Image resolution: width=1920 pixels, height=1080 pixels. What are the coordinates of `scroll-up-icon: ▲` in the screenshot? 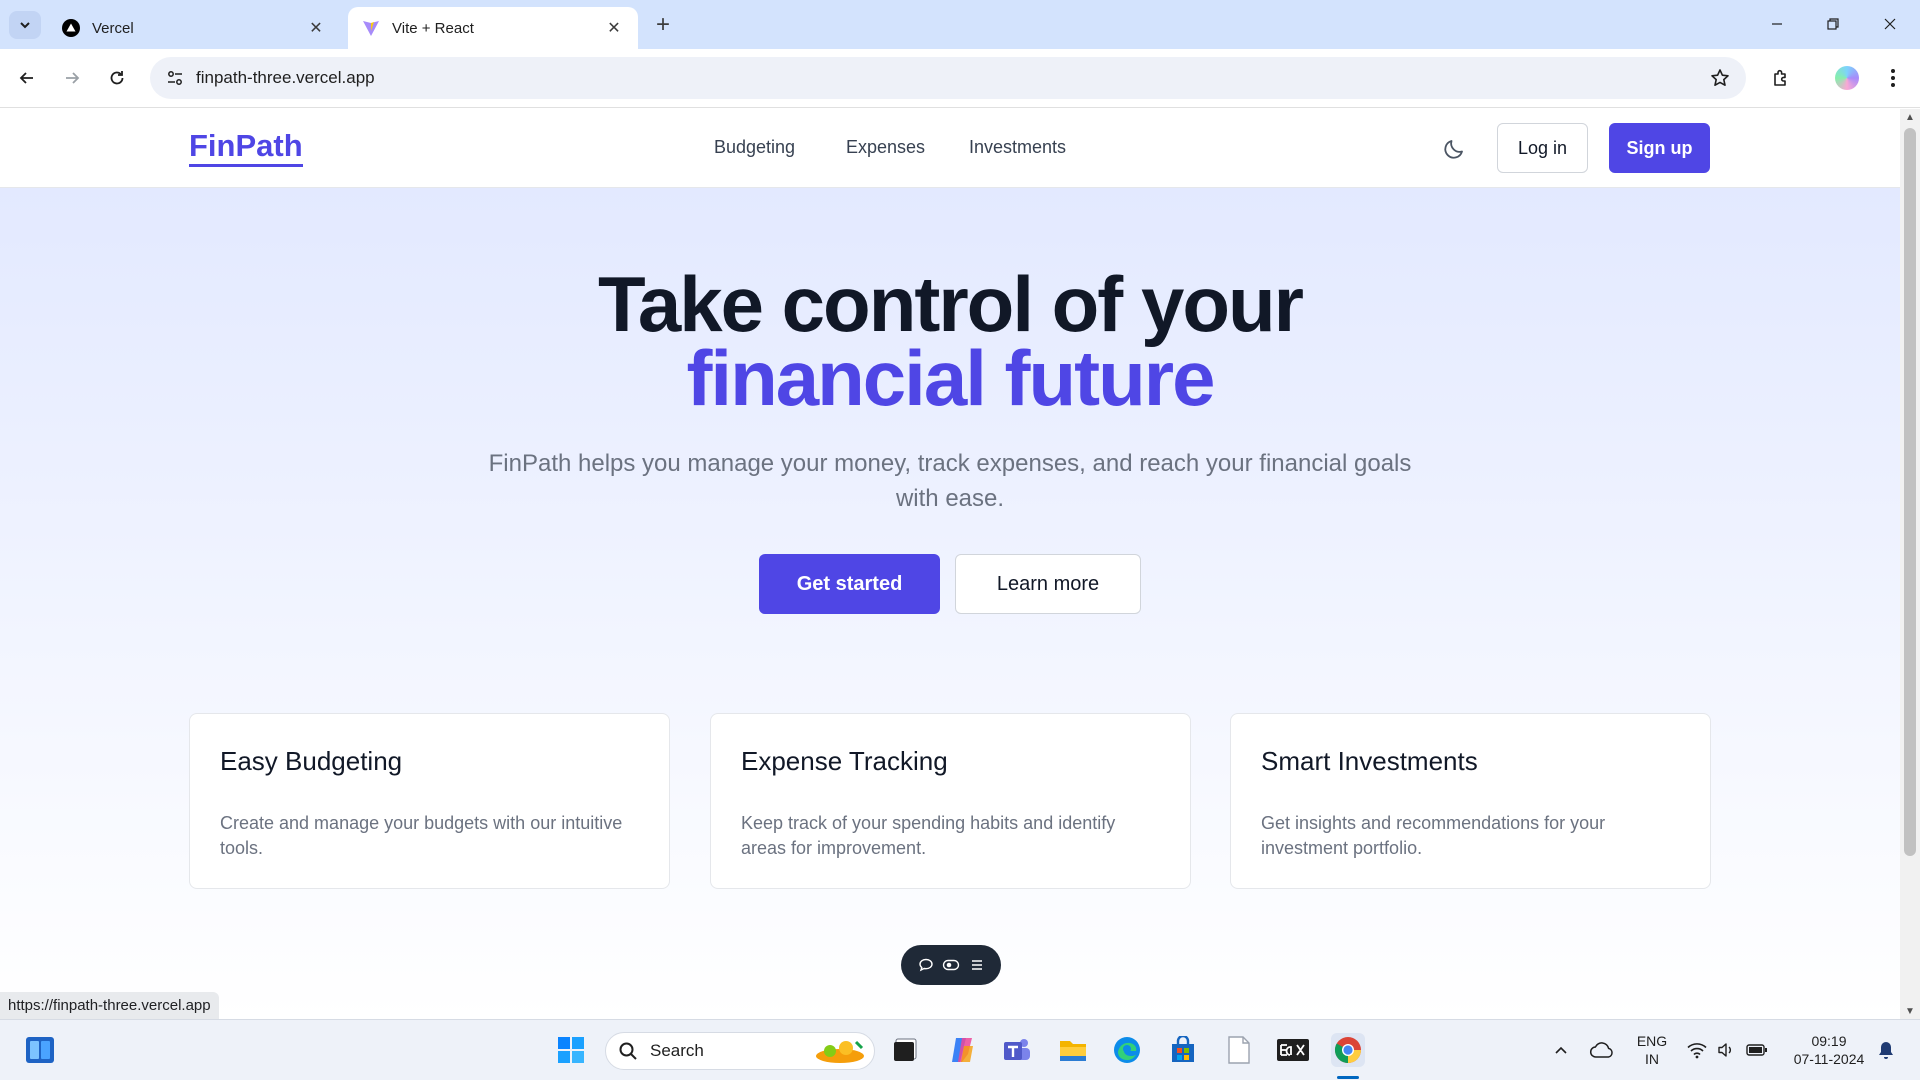 It's located at (1910, 117).